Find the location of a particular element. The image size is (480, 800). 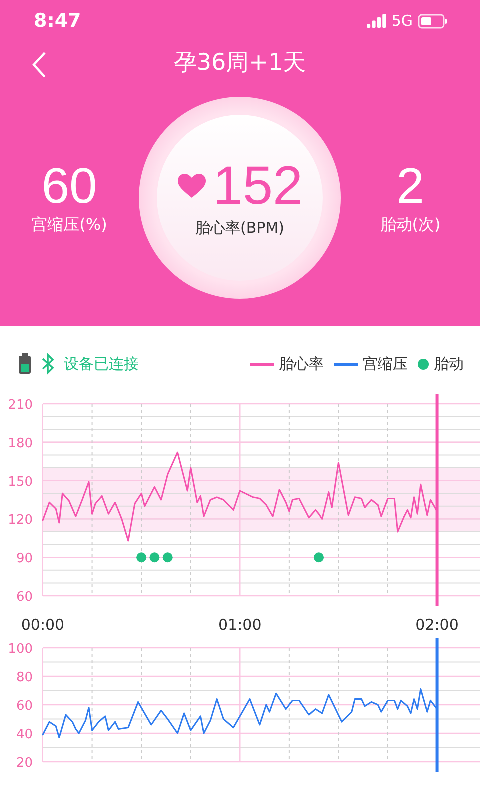

legend-label: 胎动 is located at coordinates (449, 364).